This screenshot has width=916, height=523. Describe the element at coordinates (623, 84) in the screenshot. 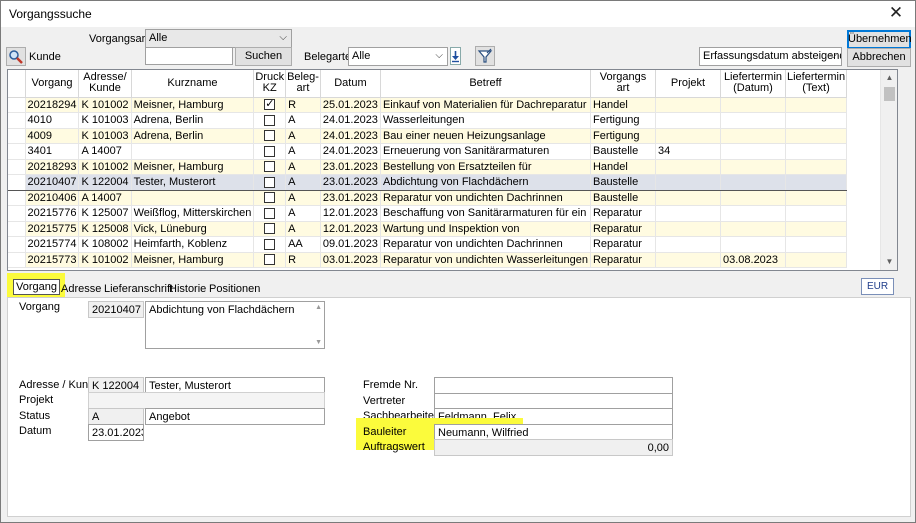

I see `col-header: Vorgangs art` at that location.